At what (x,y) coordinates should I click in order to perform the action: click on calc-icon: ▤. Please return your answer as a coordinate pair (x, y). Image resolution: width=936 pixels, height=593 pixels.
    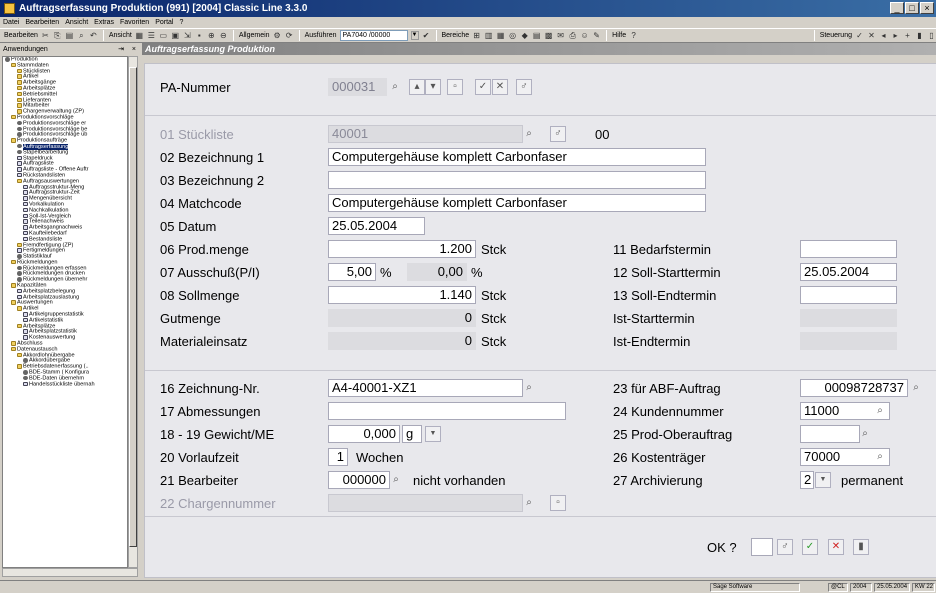
    Looking at the image, I should click on (536, 35).